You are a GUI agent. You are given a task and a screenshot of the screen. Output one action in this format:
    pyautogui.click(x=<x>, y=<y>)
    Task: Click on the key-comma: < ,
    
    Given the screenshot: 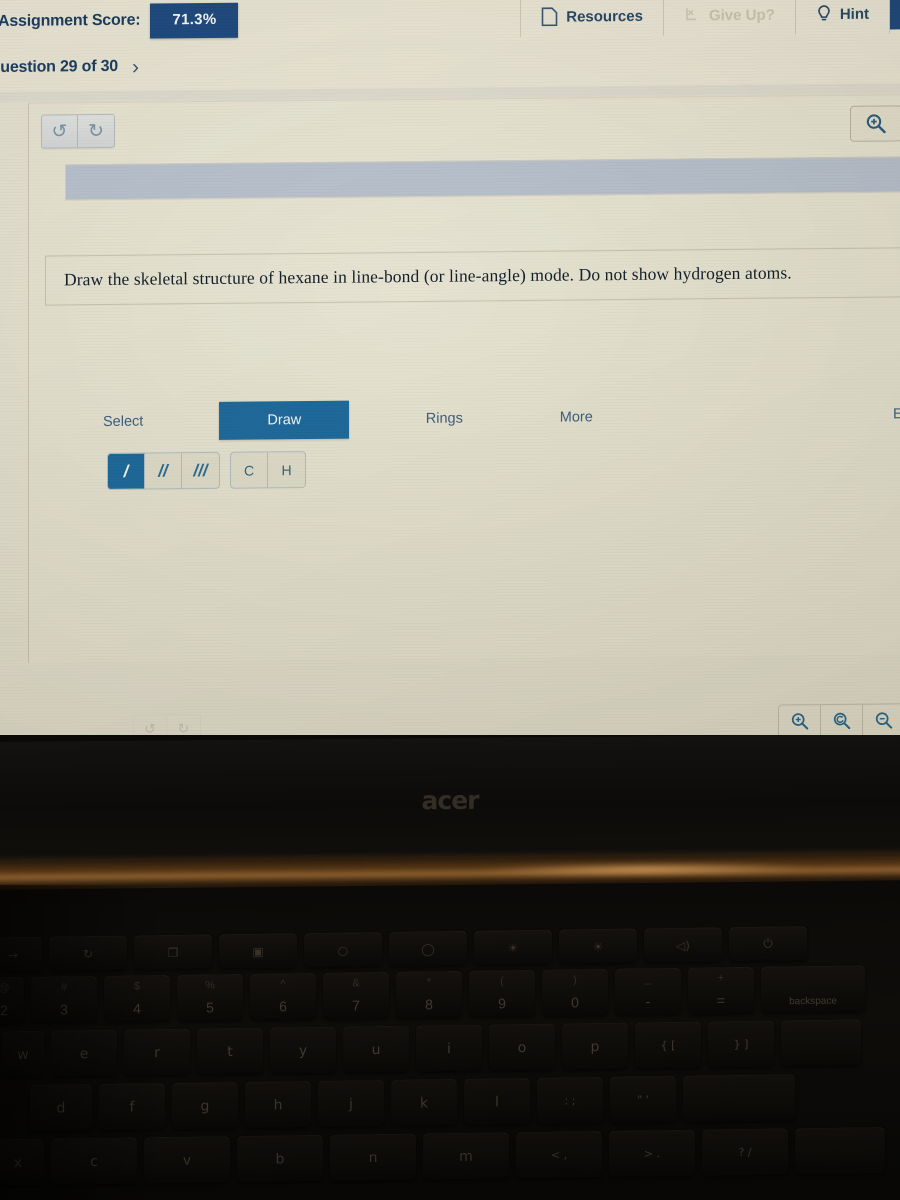 What is the action you would take?
    pyautogui.click(x=559, y=1154)
    